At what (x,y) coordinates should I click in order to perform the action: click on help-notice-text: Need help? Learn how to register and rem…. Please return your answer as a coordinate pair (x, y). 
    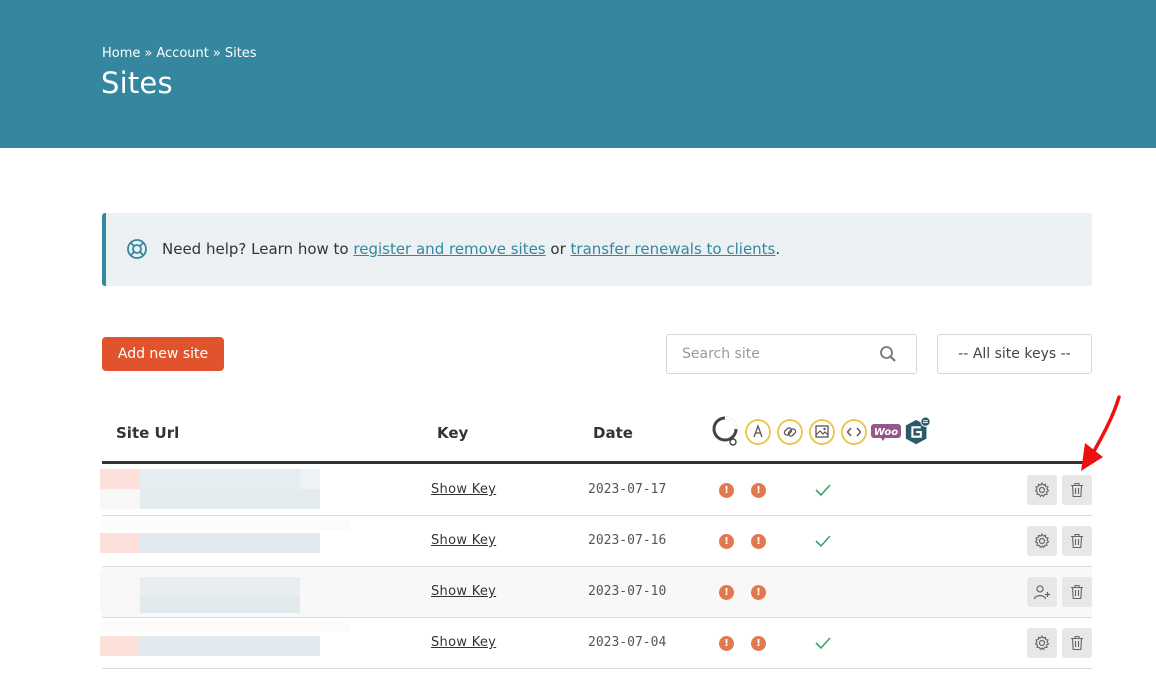
    Looking at the image, I should click on (471, 249).